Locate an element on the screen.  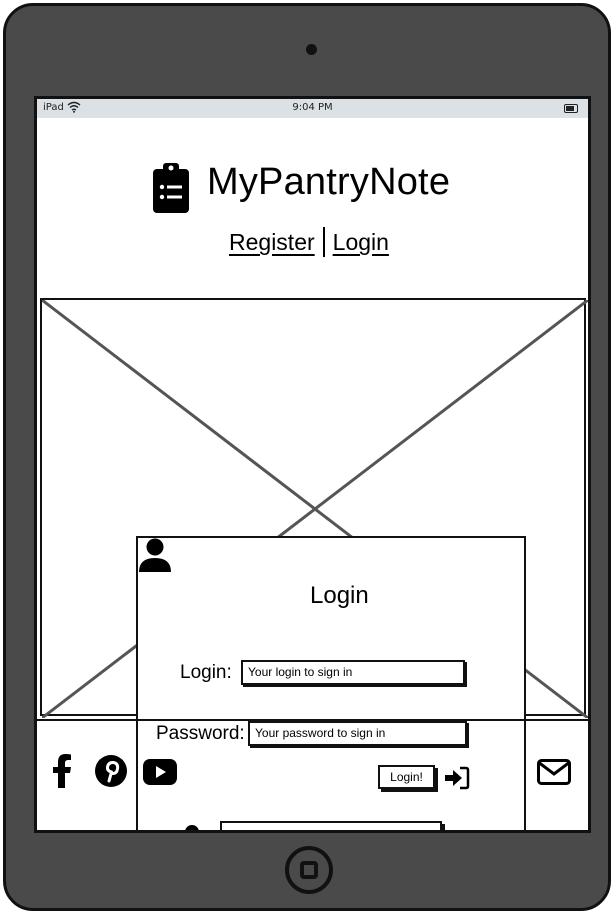
camera-dot is located at coordinates (311, 49).